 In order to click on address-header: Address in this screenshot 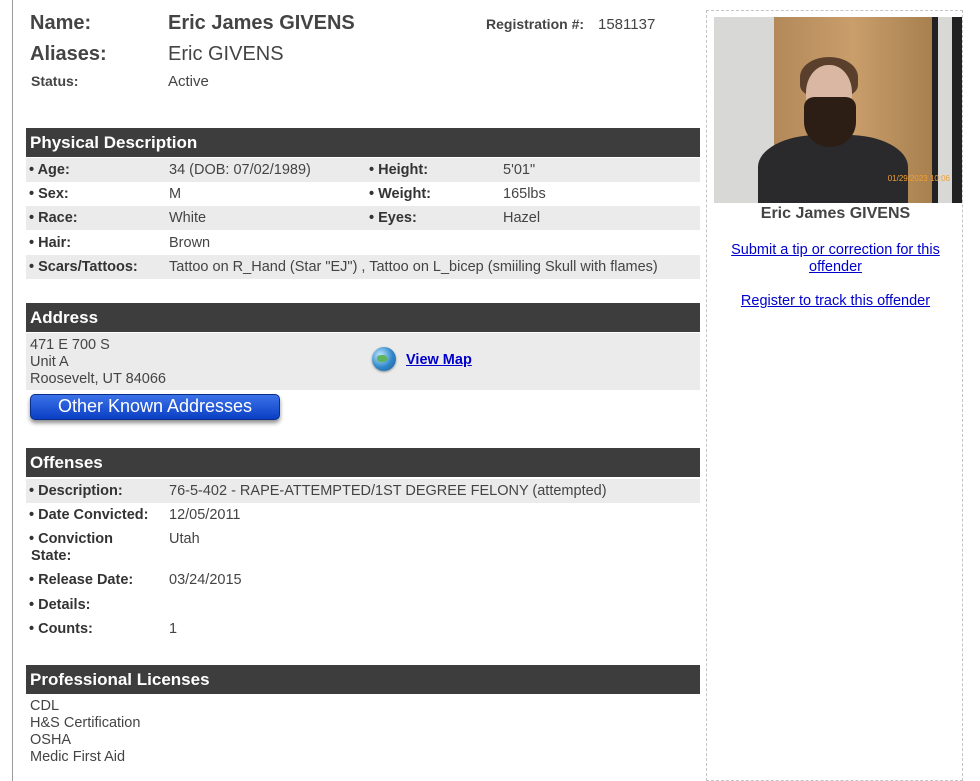, I will do `click(363, 317)`.